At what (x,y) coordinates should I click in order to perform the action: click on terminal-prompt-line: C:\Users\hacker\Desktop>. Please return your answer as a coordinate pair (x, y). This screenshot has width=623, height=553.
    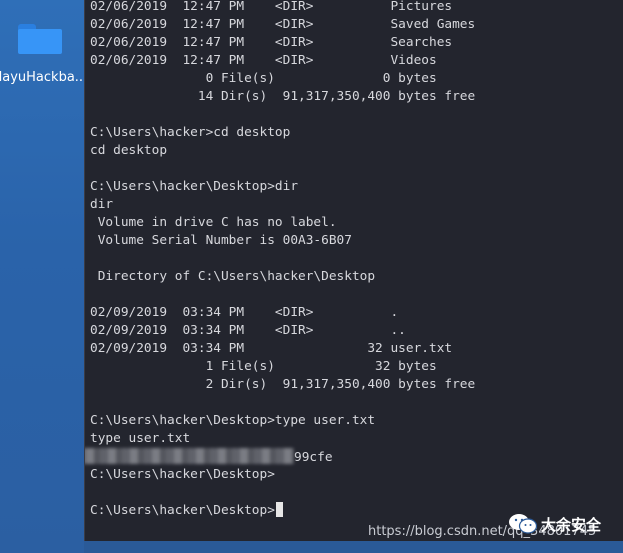
    Looking at the image, I should click on (282, 511).